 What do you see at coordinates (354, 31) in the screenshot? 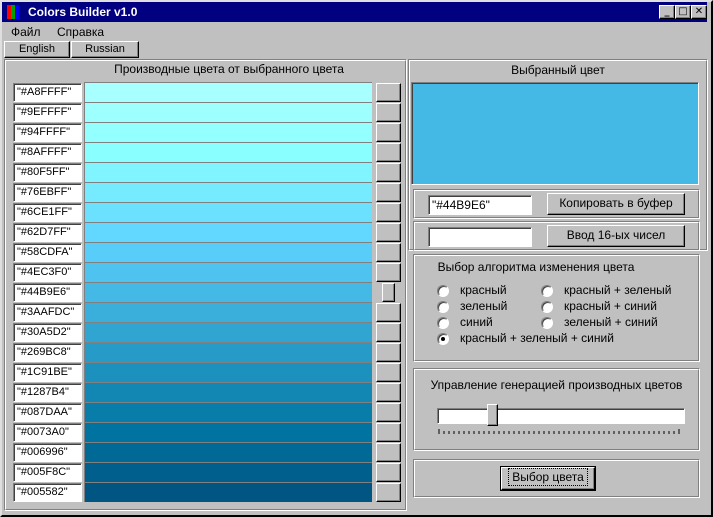
I see `menu-bar: Файл Справка` at bounding box center [354, 31].